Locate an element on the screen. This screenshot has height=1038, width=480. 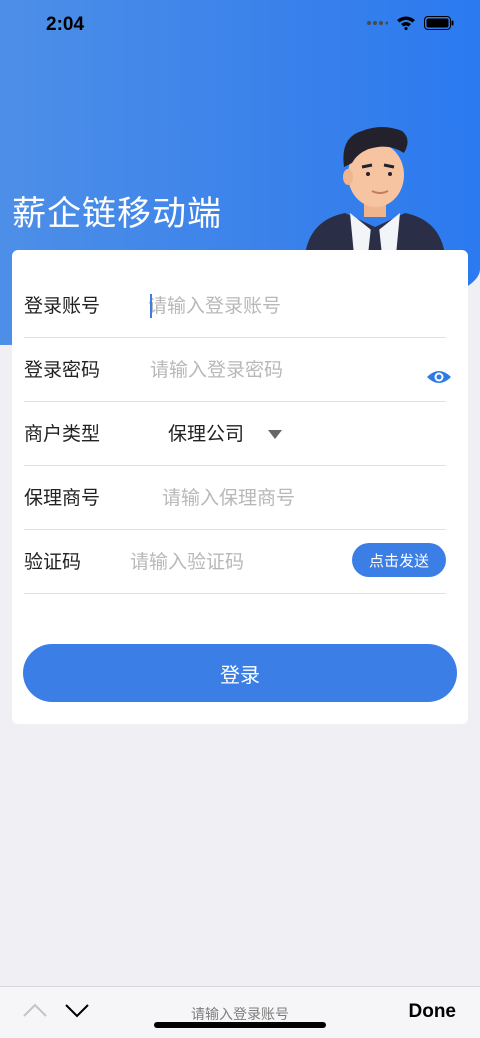
account-row: 登录账号 is located at coordinates (235, 306).